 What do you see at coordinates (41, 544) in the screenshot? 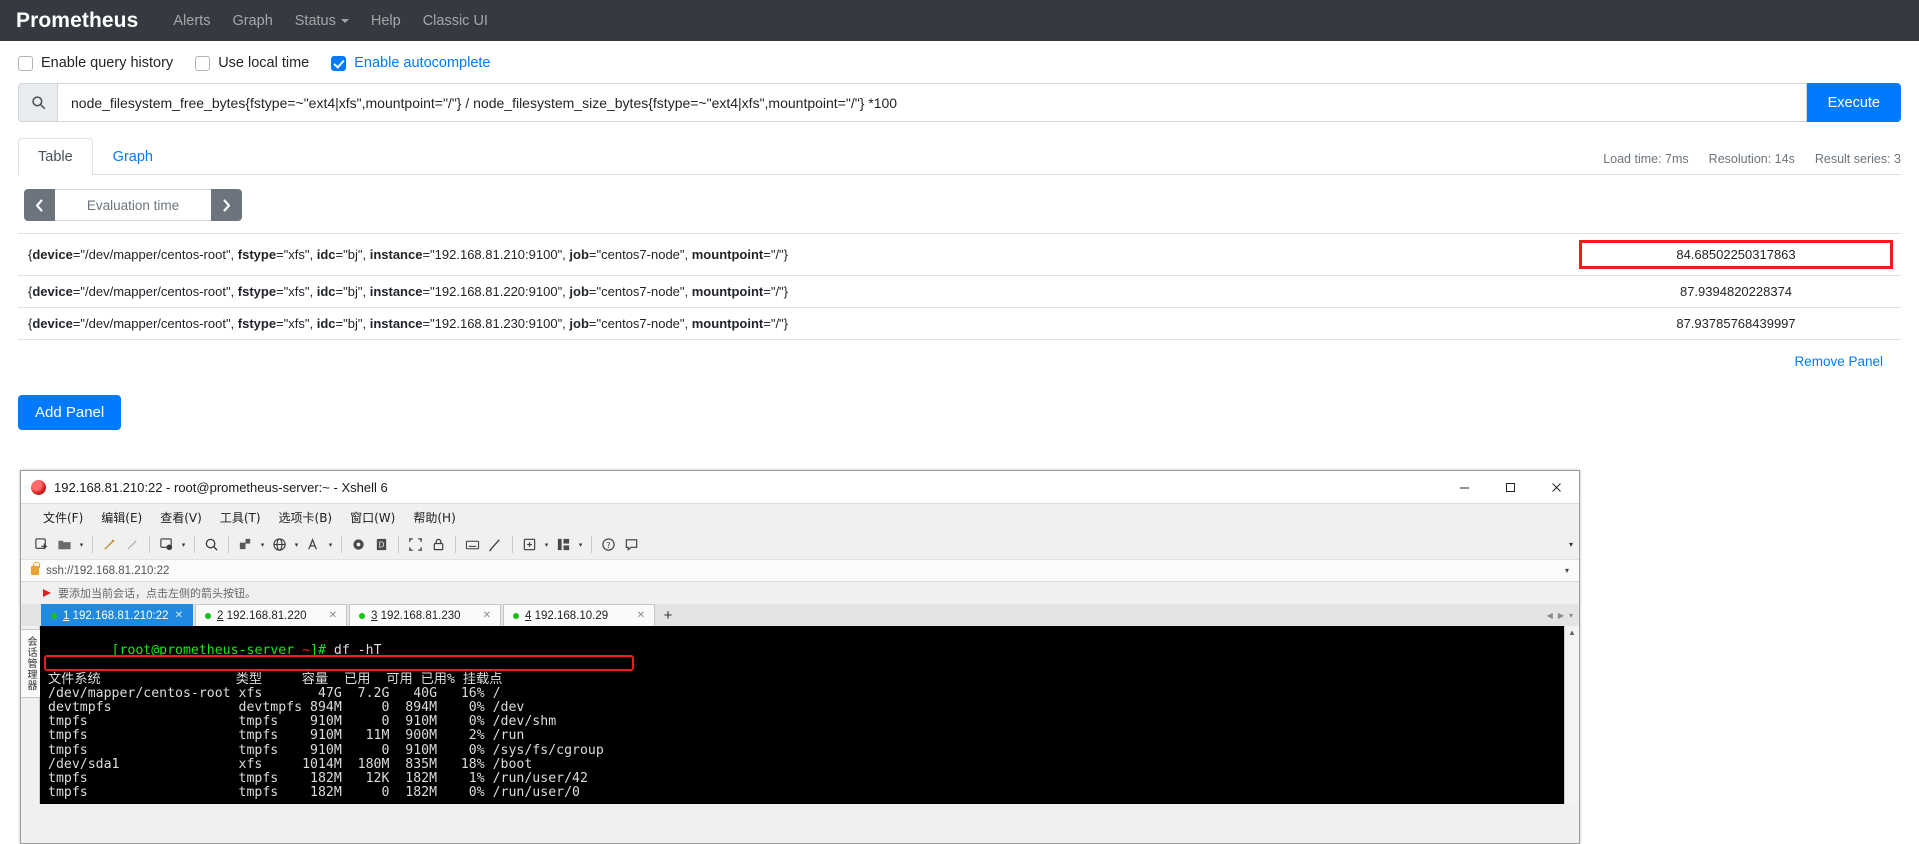
I see `new-session-icon` at bounding box center [41, 544].